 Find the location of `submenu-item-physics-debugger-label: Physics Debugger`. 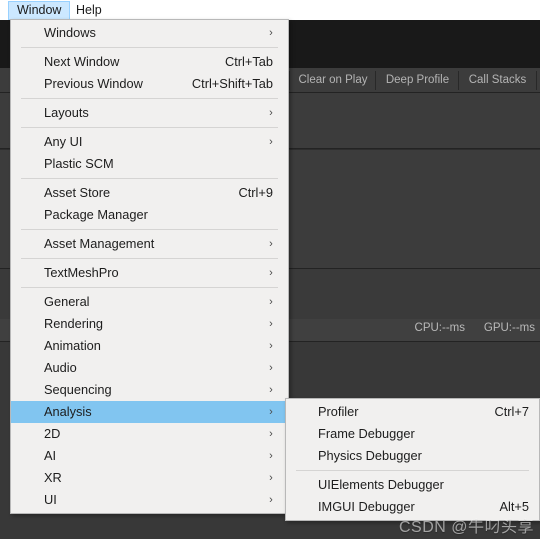

submenu-item-physics-debugger-label: Physics Debugger is located at coordinates (370, 455).